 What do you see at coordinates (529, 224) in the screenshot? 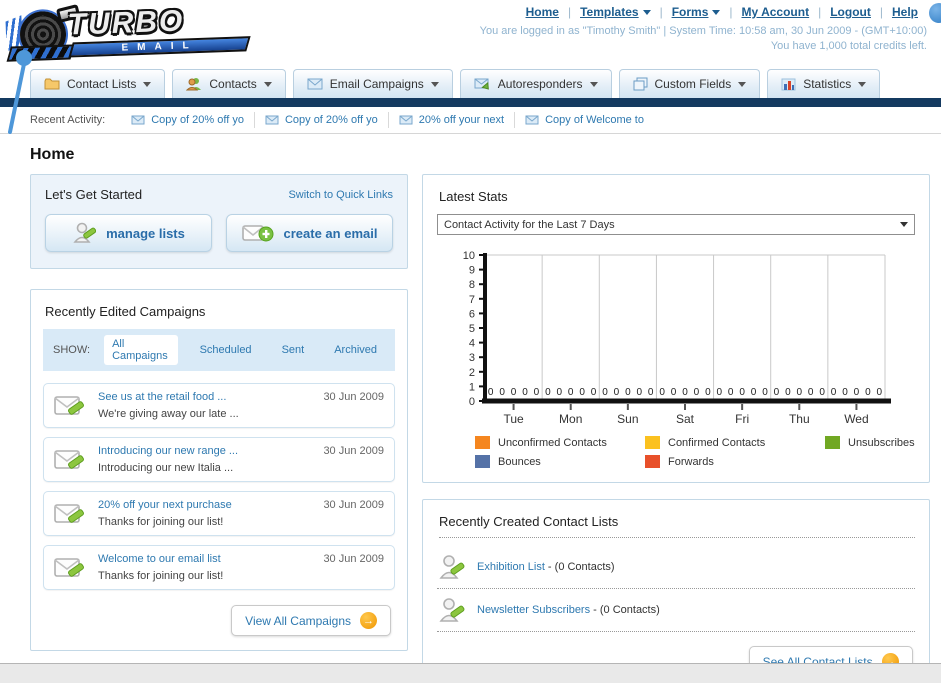
I see `stats-period-value: Contact Activity for the Last 7 Days` at bounding box center [529, 224].